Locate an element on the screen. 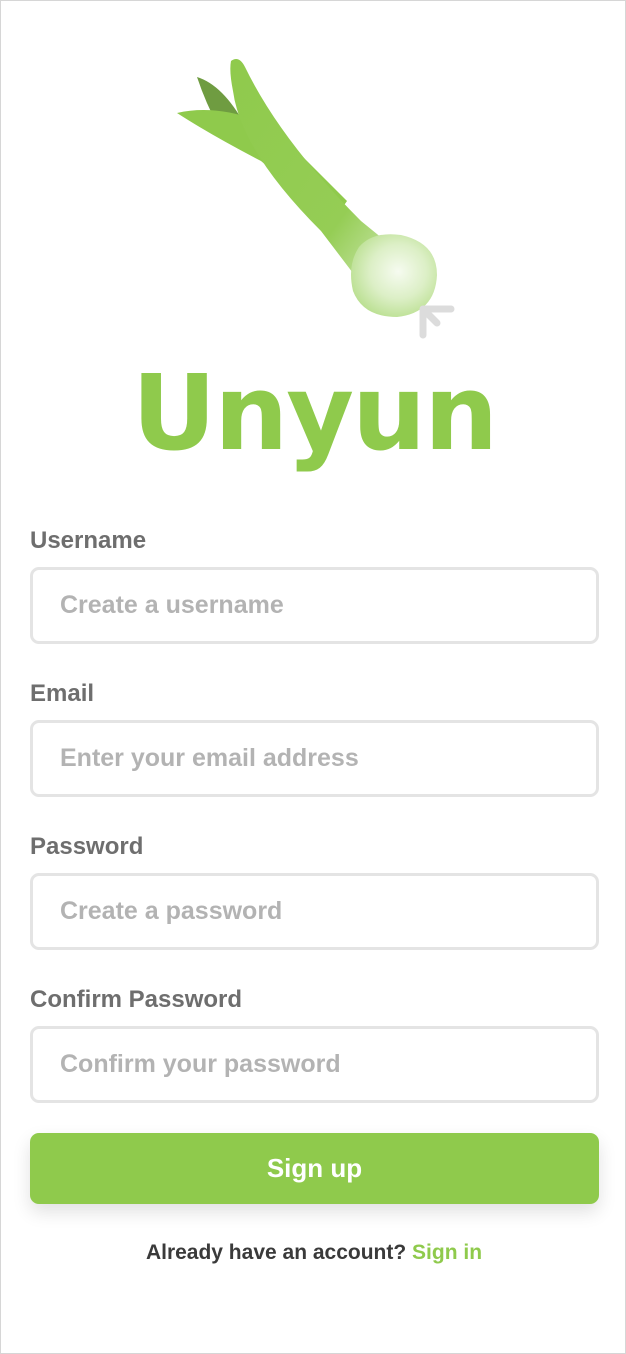 This screenshot has height=1354, width=626. confirm-password-label: Confirm Password is located at coordinates (136, 999).